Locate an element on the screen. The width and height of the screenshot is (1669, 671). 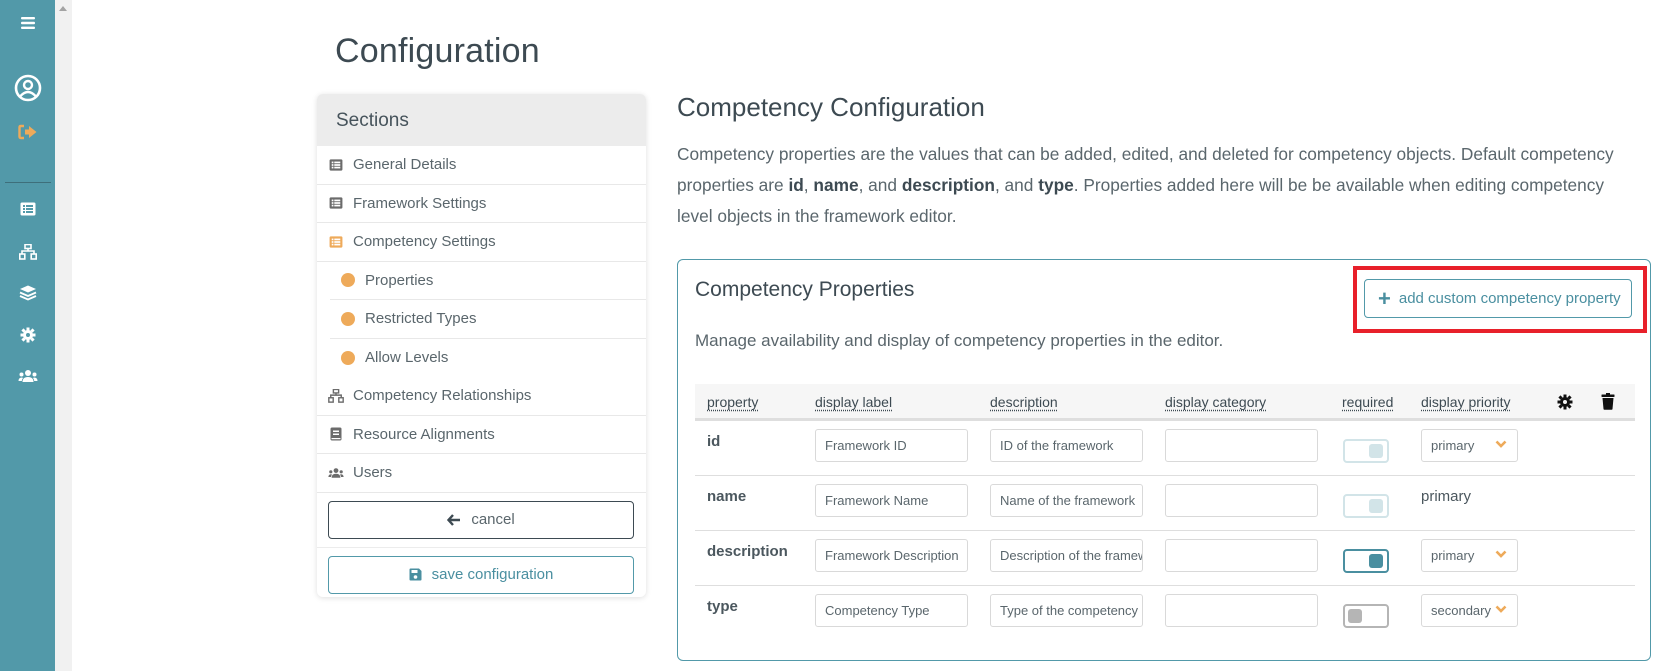
display-priority-select: secondary is located at coordinates (1469, 610).